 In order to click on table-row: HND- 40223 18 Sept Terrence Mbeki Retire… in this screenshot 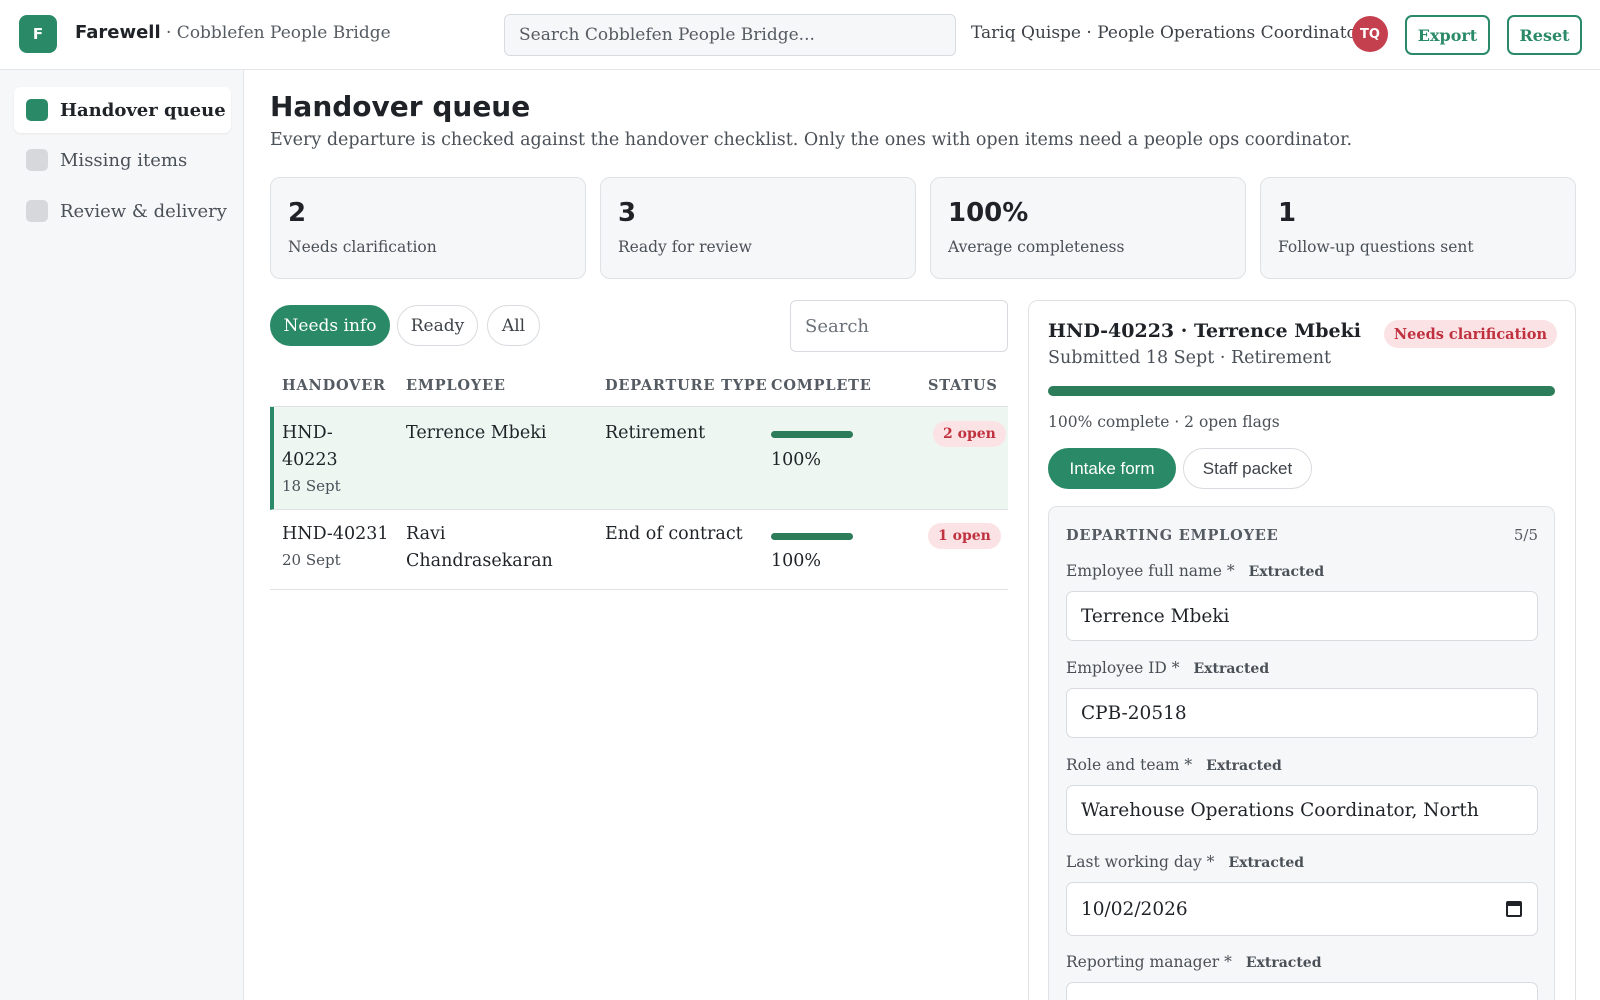, I will do `click(639, 458)`.